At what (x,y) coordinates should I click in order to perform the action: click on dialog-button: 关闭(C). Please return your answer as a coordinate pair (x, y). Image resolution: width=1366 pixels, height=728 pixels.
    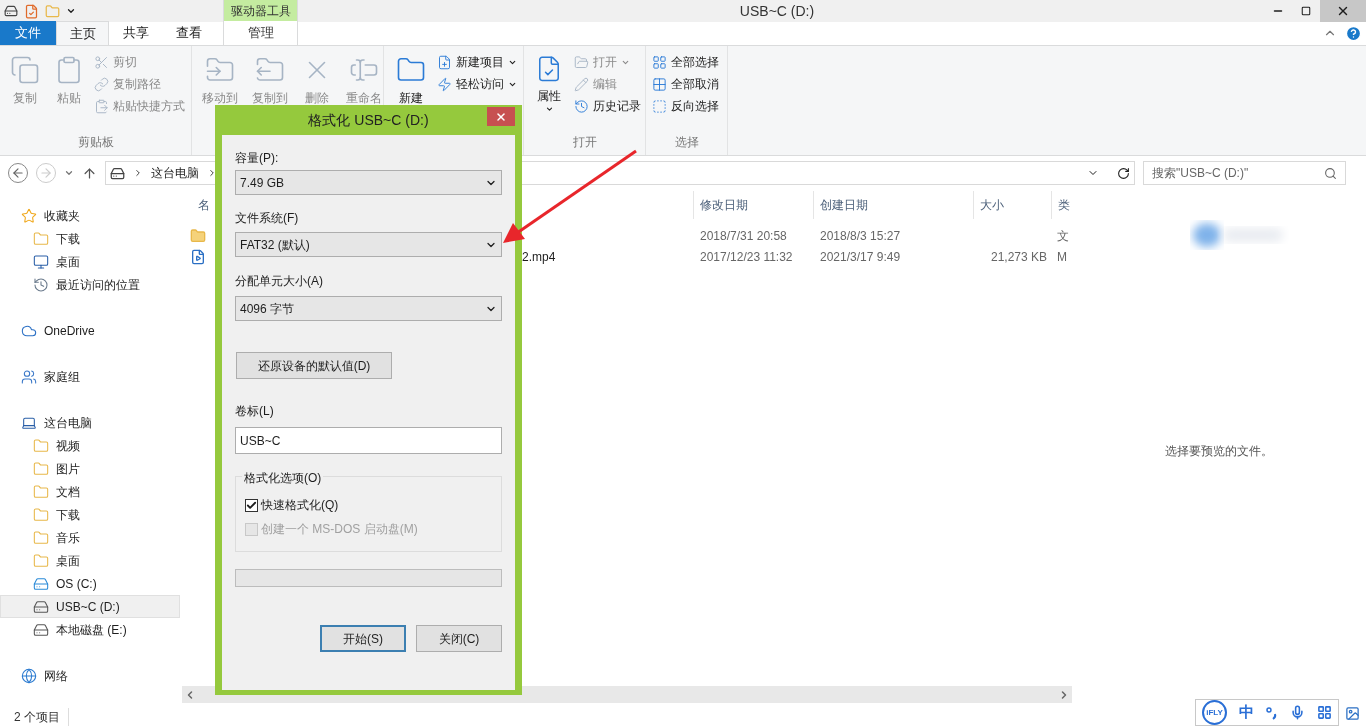
    Looking at the image, I should click on (459, 638).